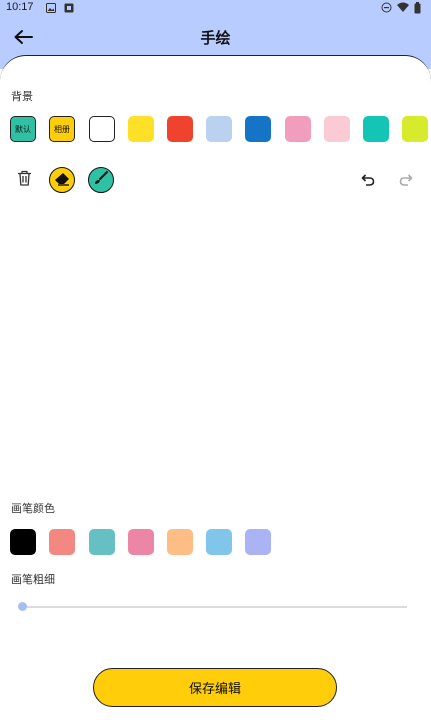 Image resolution: width=431 pixels, height=720 pixels. What do you see at coordinates (69, 8) in the screenshot?
I see `notification-icon` at bounding box center [69, 8].